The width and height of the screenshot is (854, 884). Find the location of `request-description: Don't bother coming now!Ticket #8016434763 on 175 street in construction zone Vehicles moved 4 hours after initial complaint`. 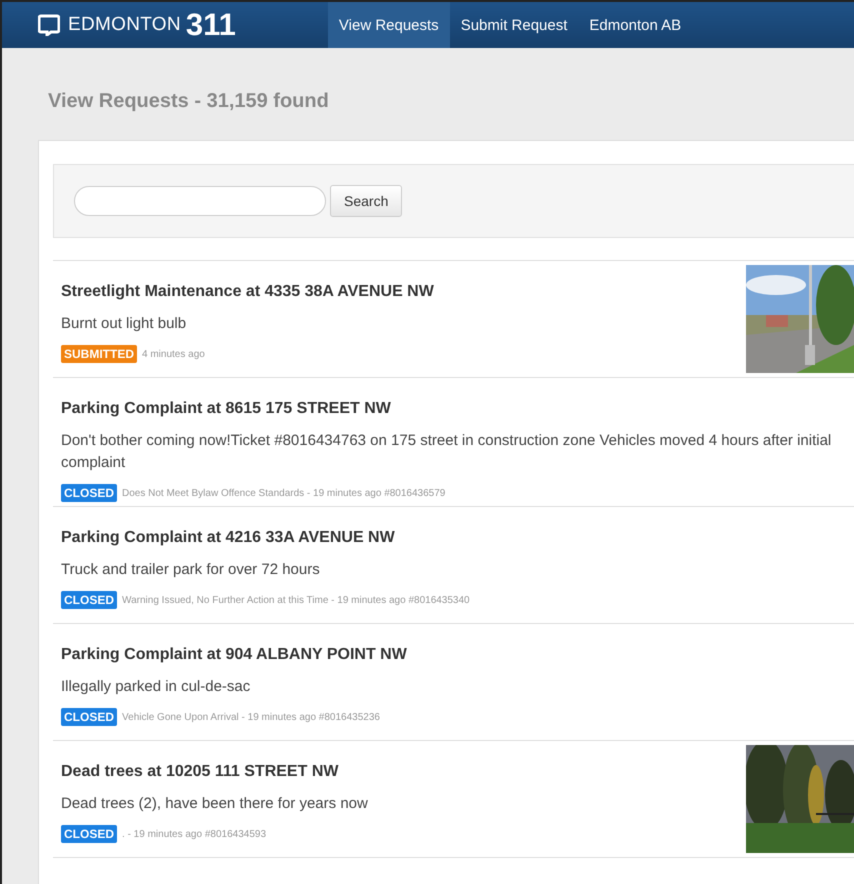

request-description: Don't bother coming now!Ticket #8016434763 on 175 street in construction zone Vehicles moved 4 hours after initial complaint is located at coordinates (446, 452).